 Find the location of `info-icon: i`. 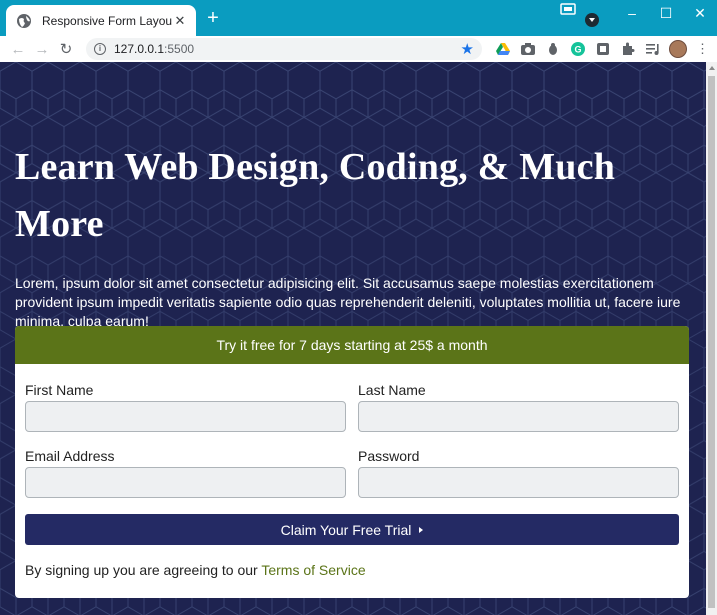

info-icon: i is located at coordinates (100, 49).